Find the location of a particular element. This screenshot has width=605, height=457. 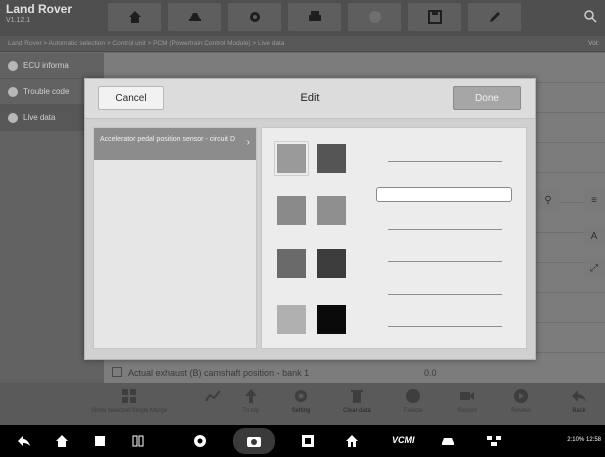

wrench-icon is located at coordinates (13, 91).